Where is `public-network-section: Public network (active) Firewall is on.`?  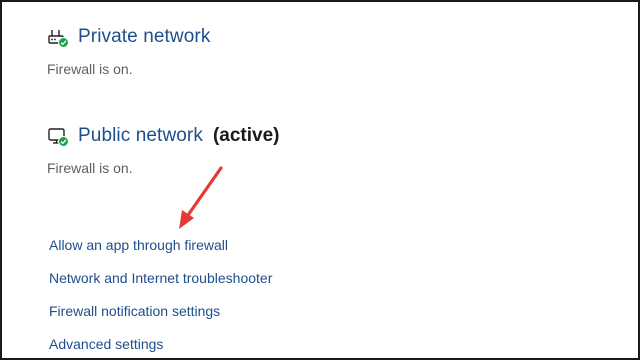 public-network-section: Public network (active) Firewall is on. is located at coordinates (163, 148).